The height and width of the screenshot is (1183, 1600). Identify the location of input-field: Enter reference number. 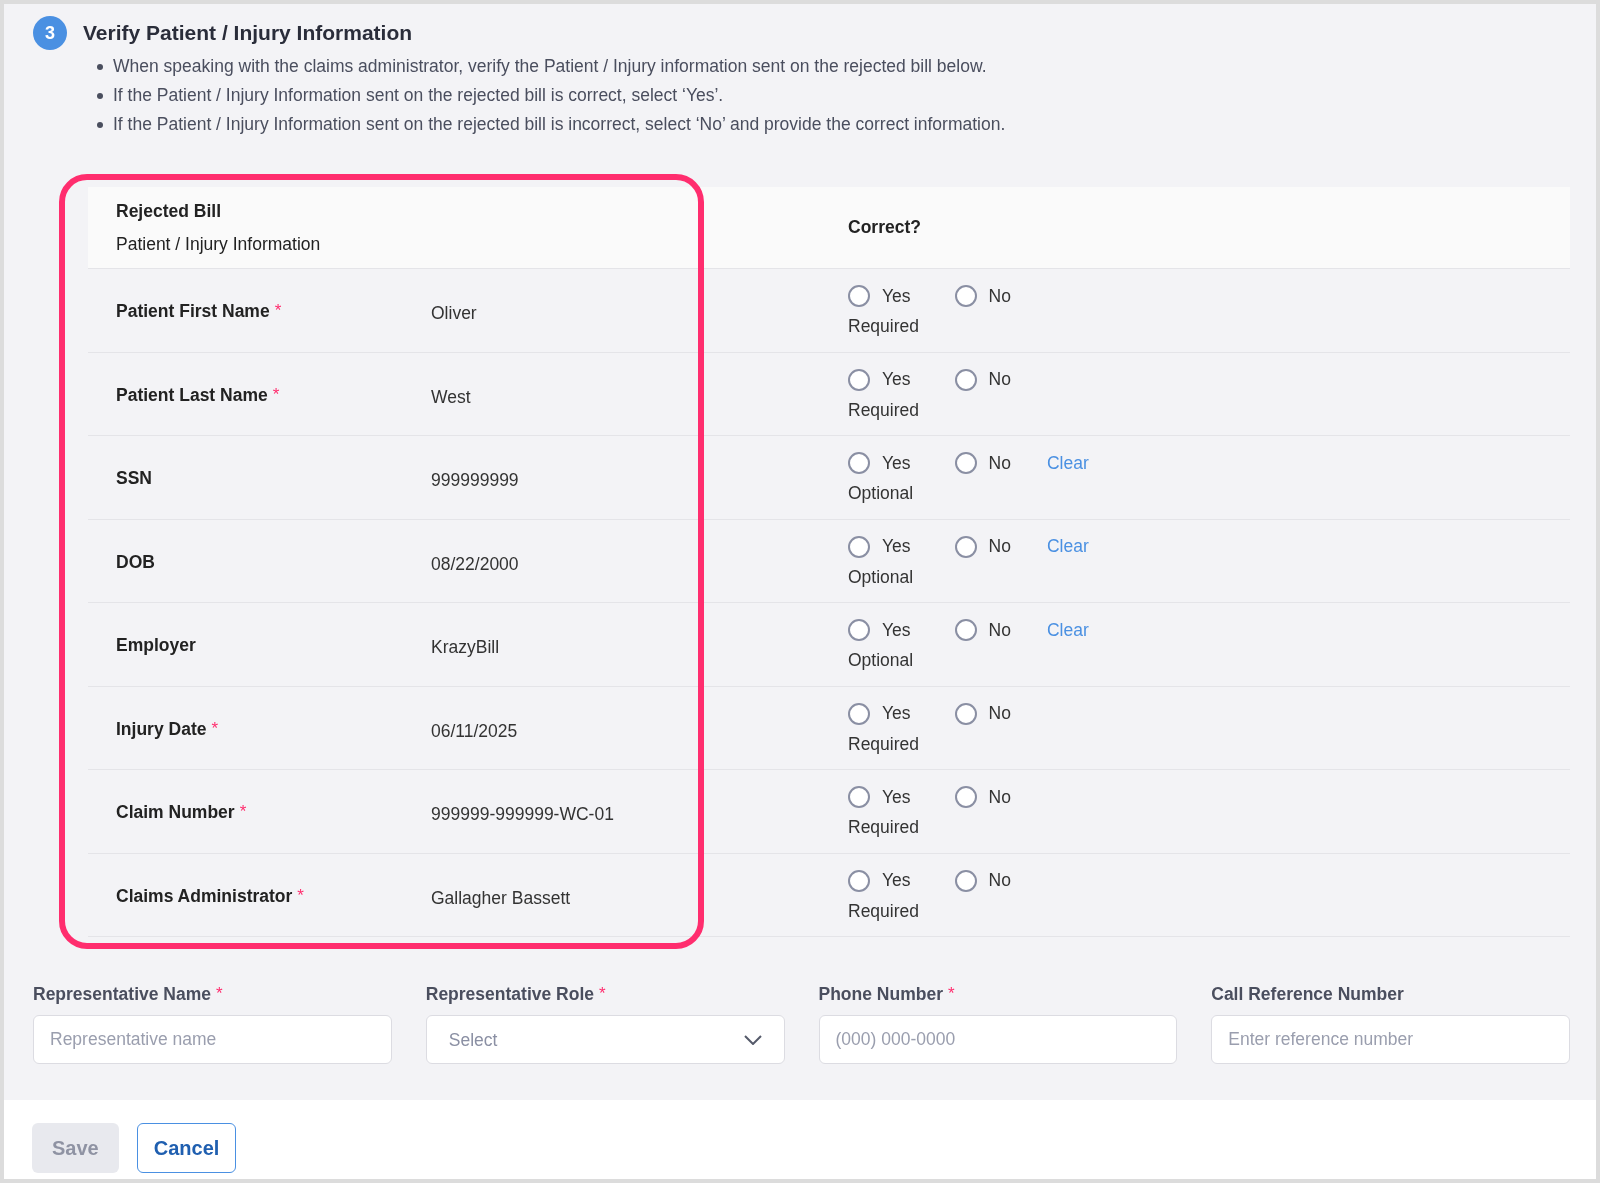
(1390, 1040).